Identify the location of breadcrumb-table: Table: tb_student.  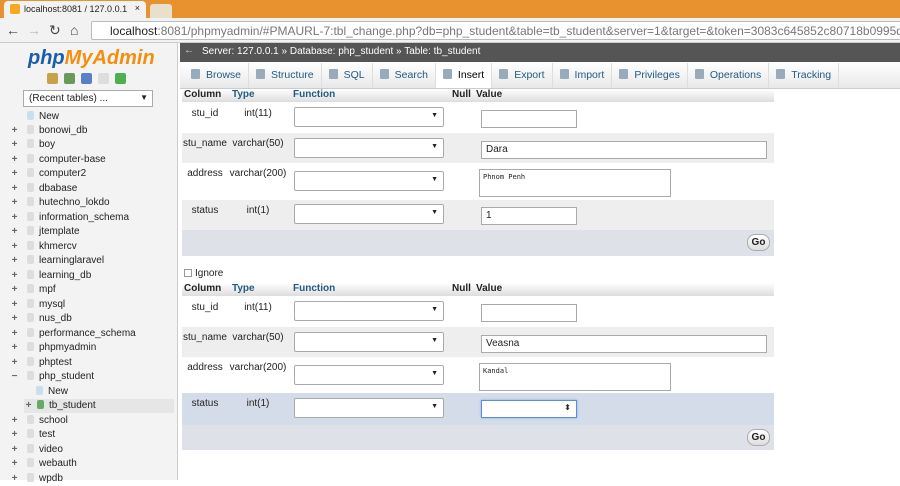
(442, 51).